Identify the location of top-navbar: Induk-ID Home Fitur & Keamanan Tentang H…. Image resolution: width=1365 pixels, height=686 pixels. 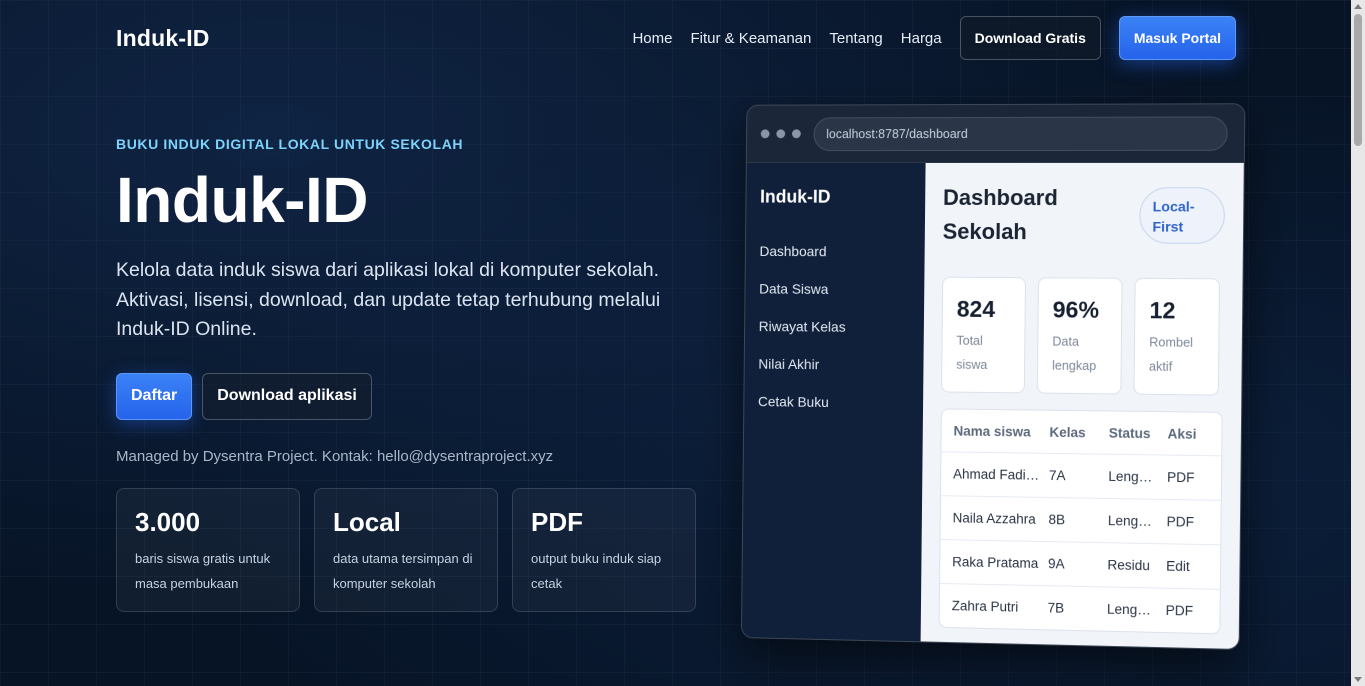
(676, 38).